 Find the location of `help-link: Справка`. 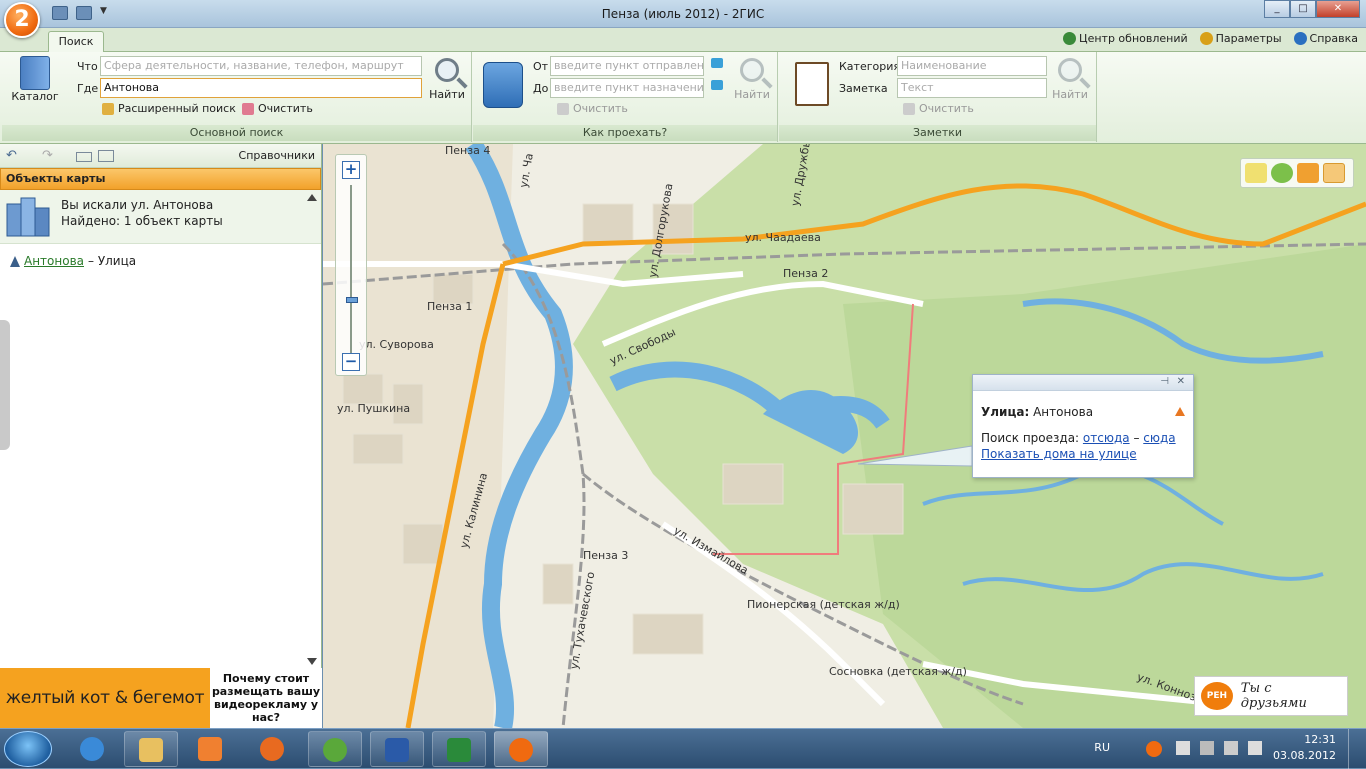

help-link: Справка is located at coordinates (1325, 38).